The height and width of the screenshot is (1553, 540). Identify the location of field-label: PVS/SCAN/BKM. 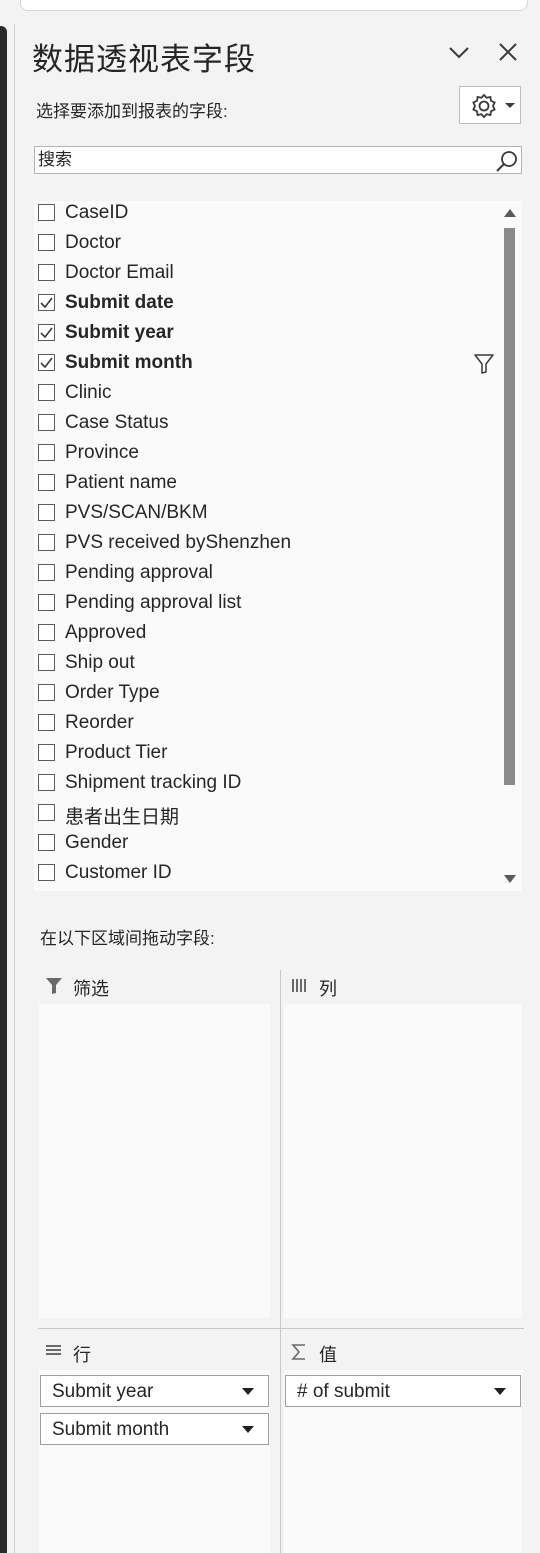
(136, 512).